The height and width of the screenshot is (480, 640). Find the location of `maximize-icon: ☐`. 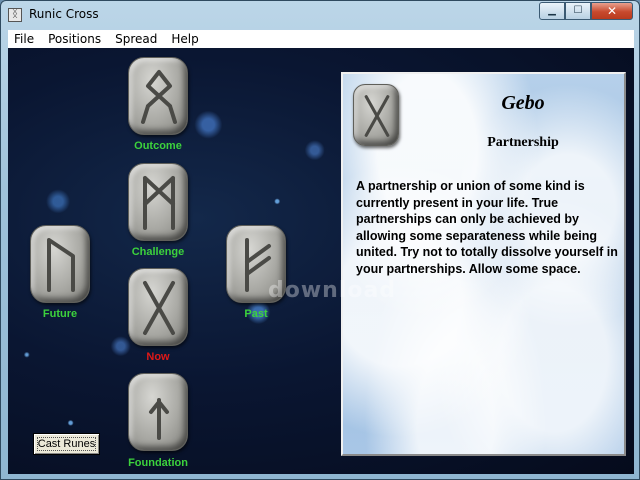

maximize-icon: ☐ is located at coordinates (578, 10).